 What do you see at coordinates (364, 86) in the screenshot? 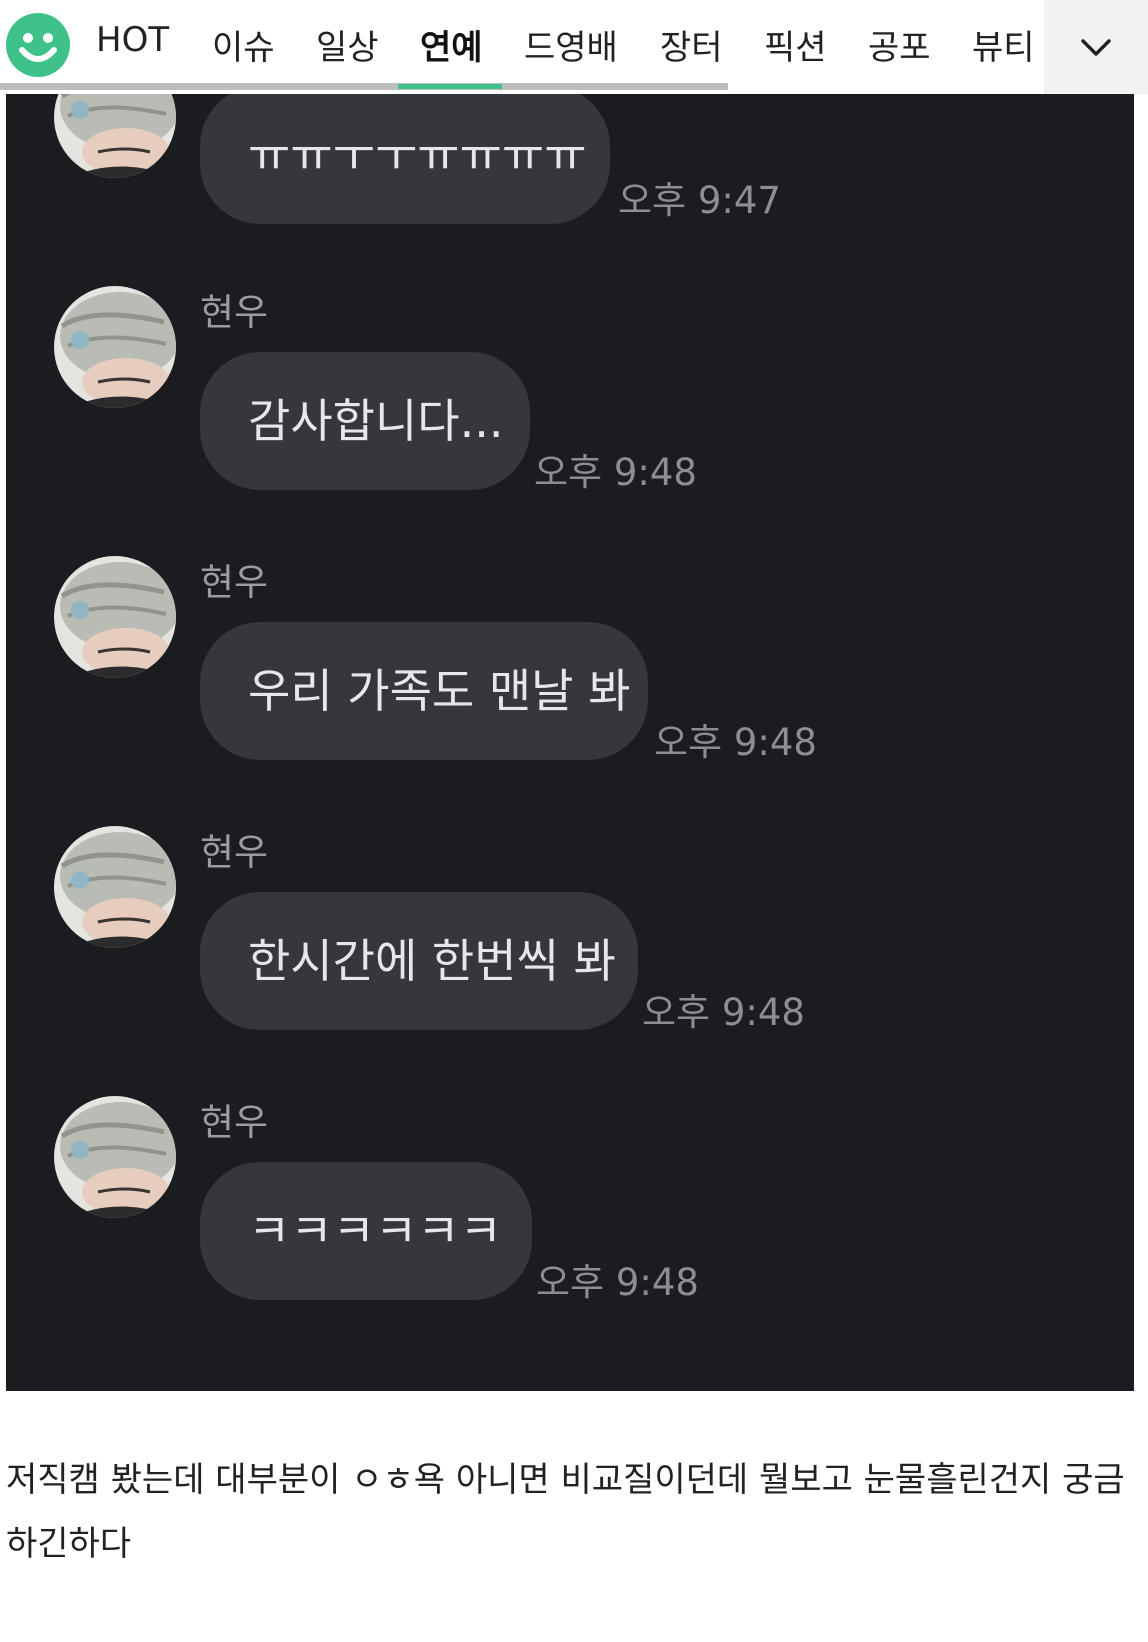
I see `tabs-scrollbar` at bounding box center [364, 86].